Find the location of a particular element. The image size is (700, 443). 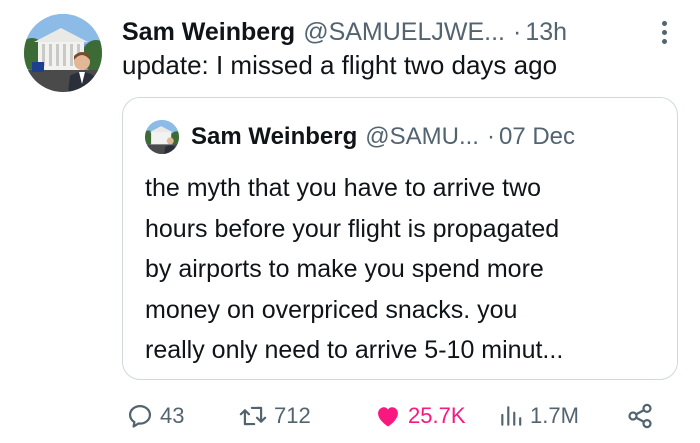

vertical-dots-icon is located at coordinates (664, 32).